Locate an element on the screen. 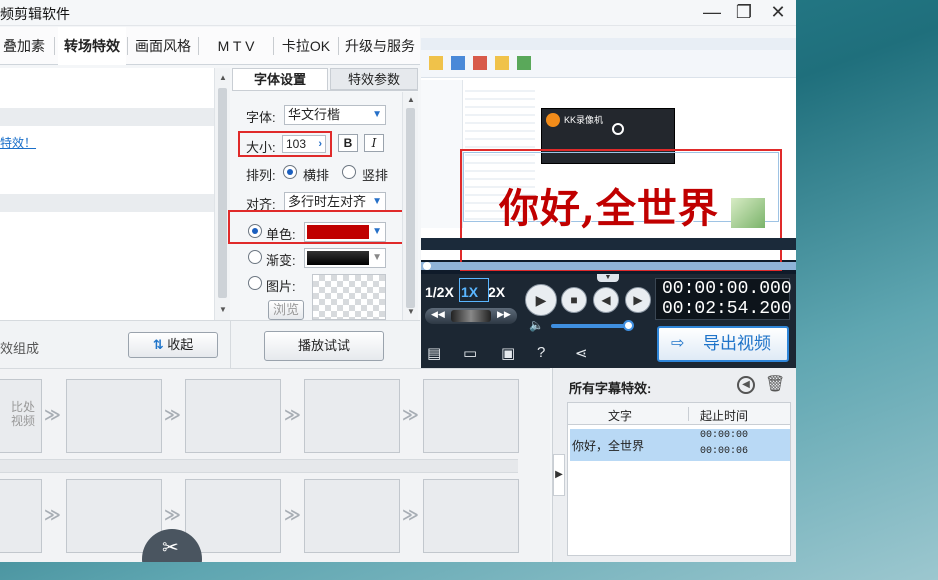 This screenshot has width=938, height=580. layout-horizontal-label: 横排 is located at coordinates (316, 174).